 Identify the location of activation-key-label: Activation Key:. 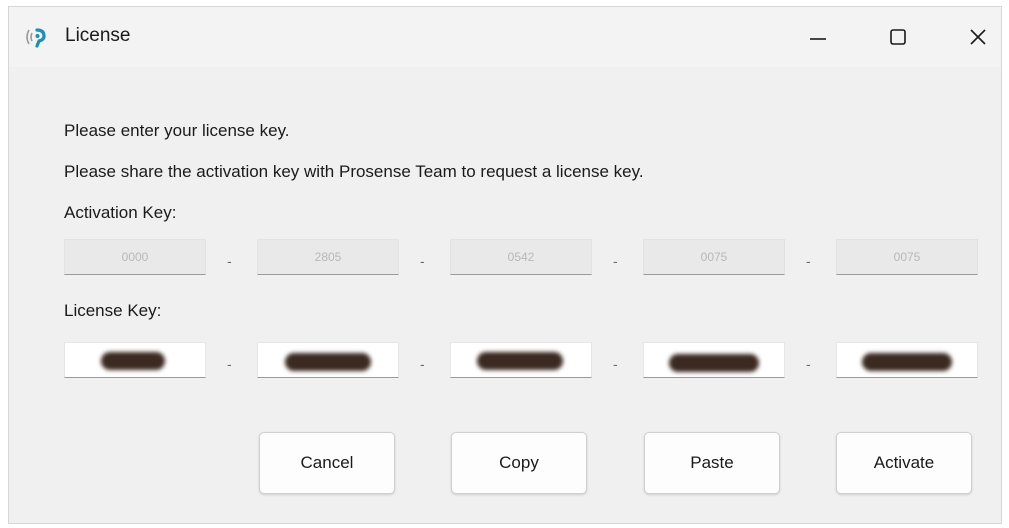
(120, 212).